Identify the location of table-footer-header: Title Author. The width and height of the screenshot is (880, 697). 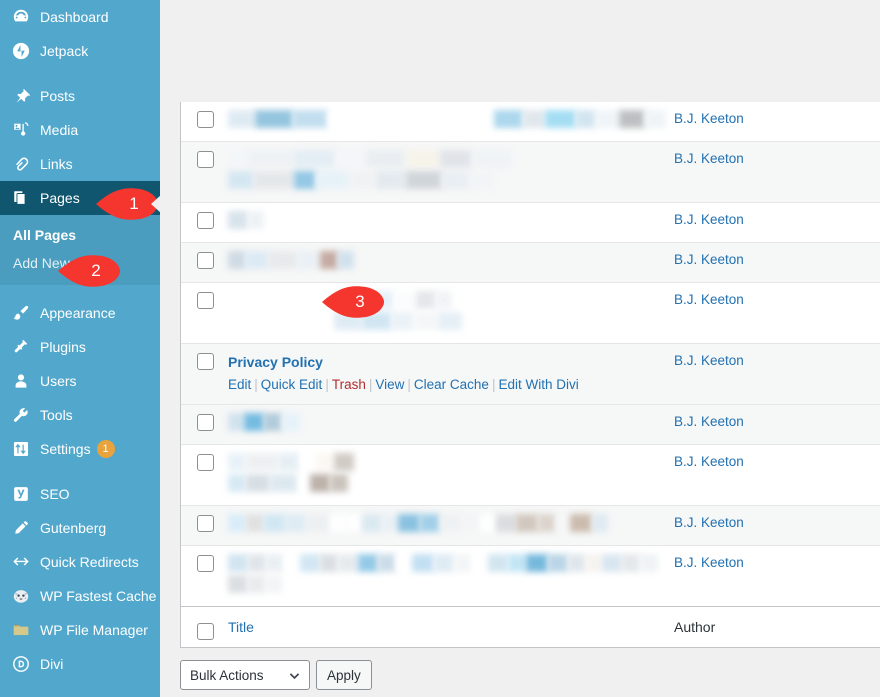
(530, 626).